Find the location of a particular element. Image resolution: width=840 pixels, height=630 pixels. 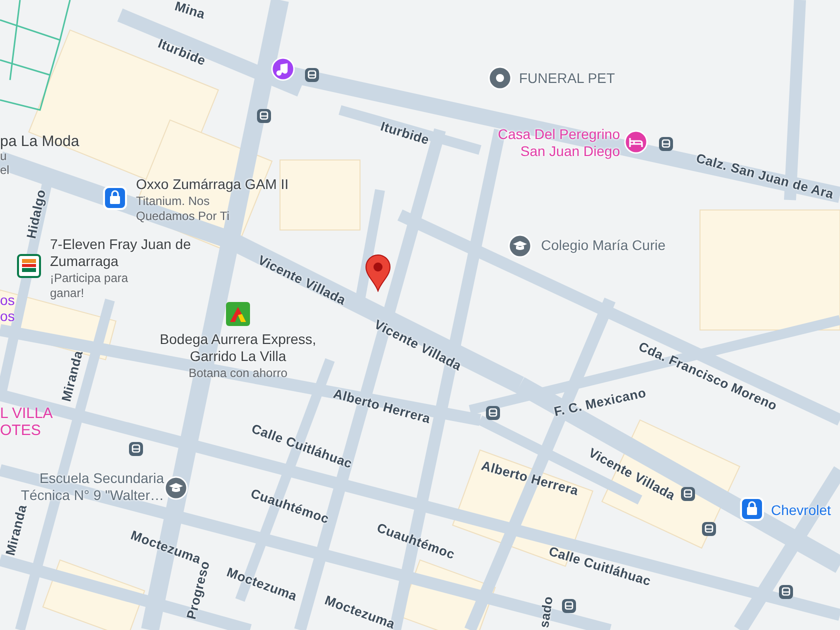

bed-icon is located at coordinates (636, 142).